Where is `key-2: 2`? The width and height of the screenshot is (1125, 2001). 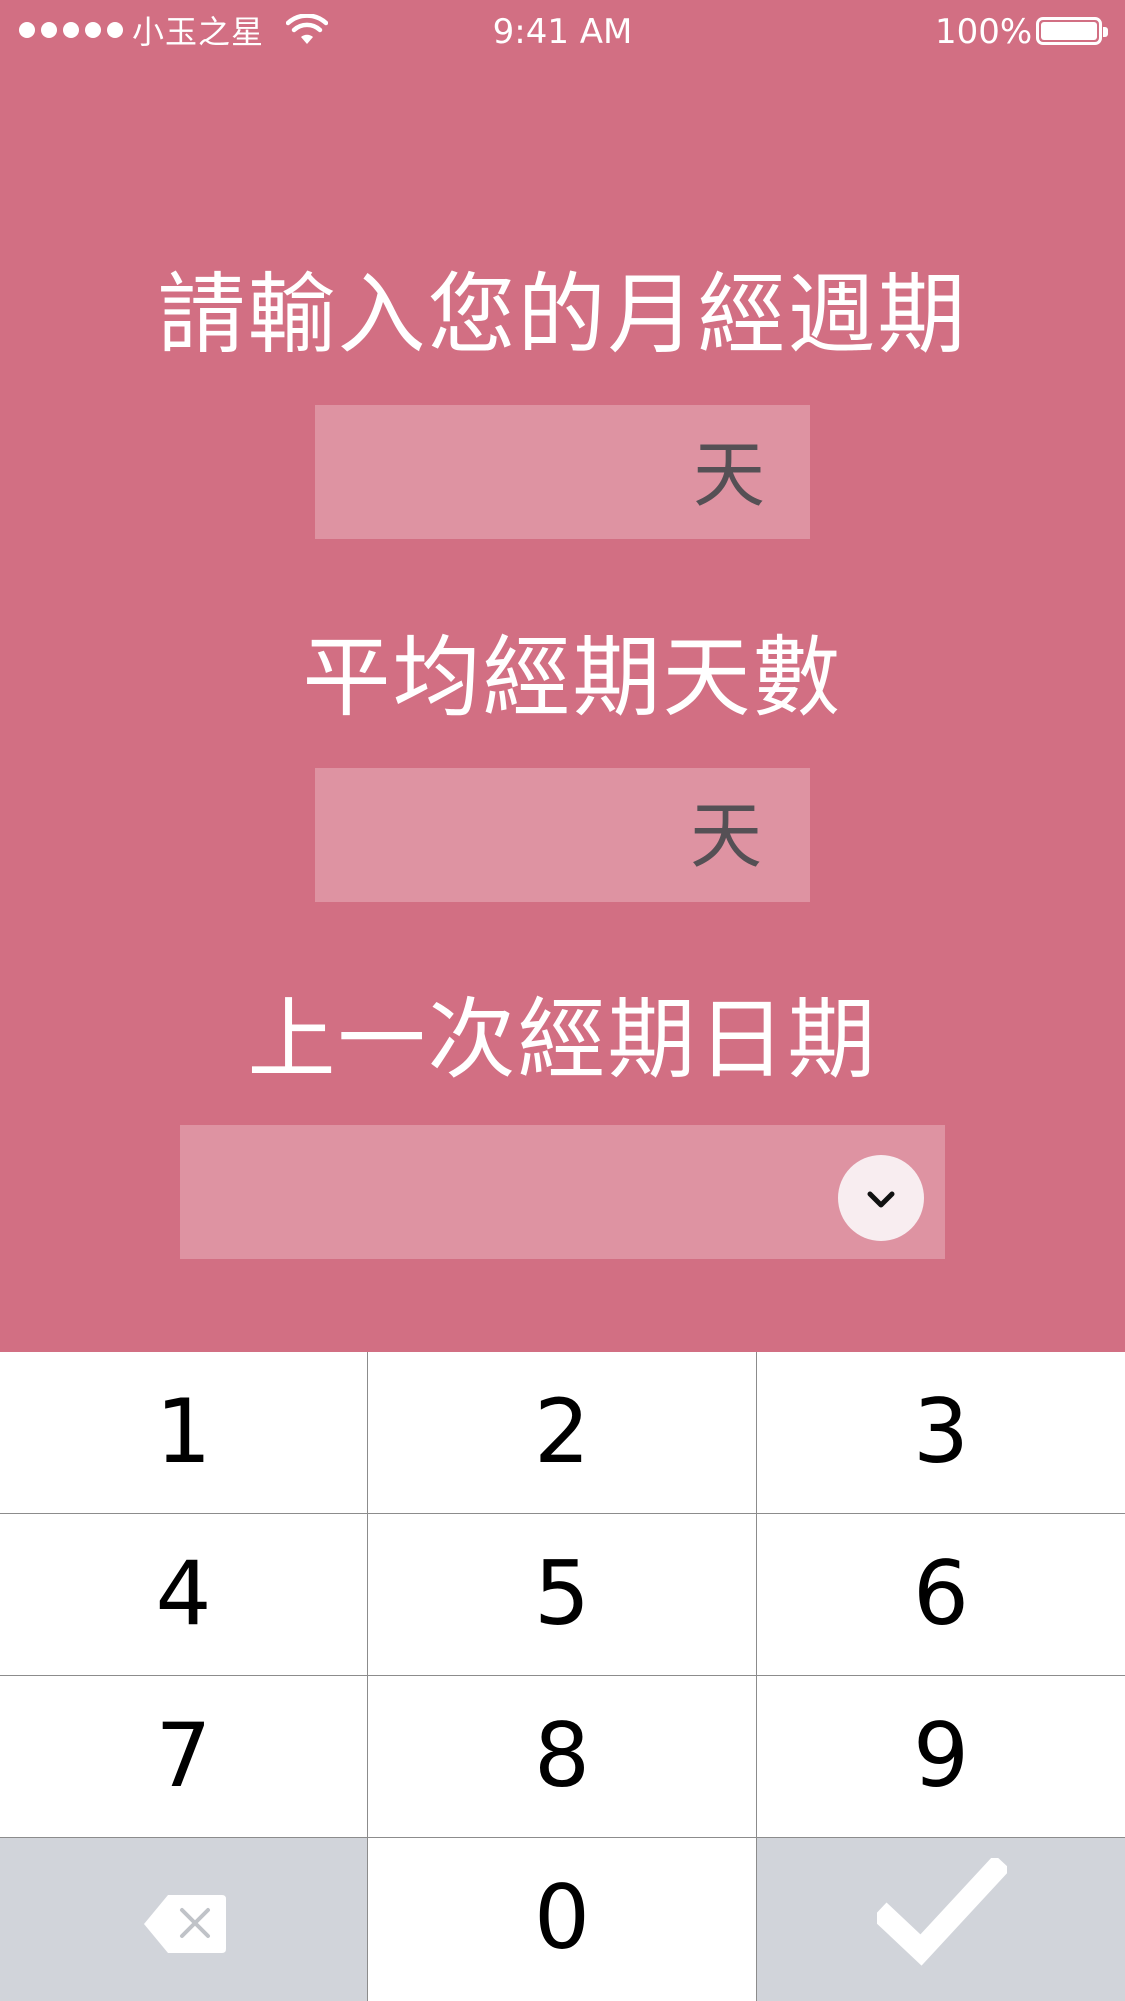 key-2: 2 is located at coordinates (562, 1432).